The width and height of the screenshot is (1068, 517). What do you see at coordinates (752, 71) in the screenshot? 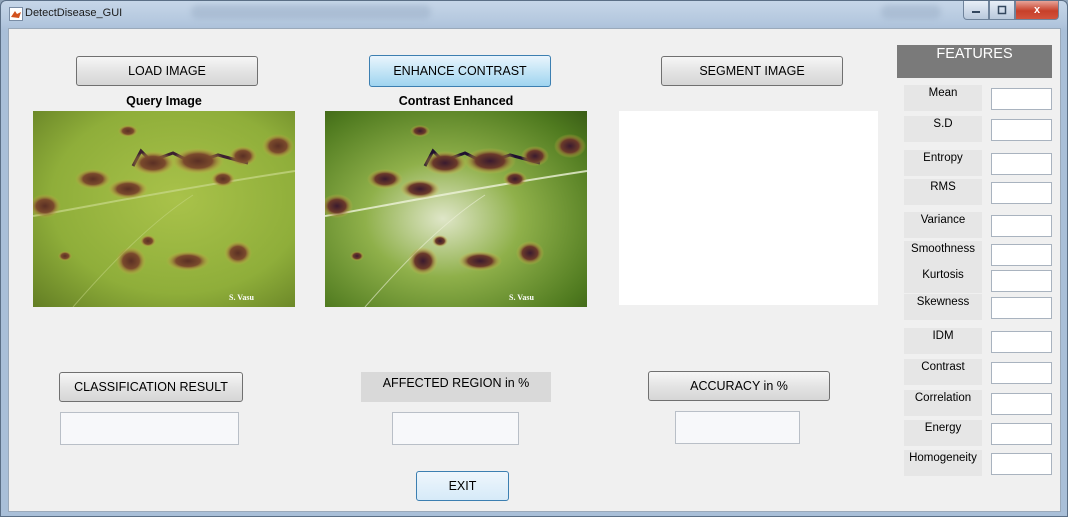
I see `segment-image-button: SEGMENT IMAGE` at bounding box center [752, 71].